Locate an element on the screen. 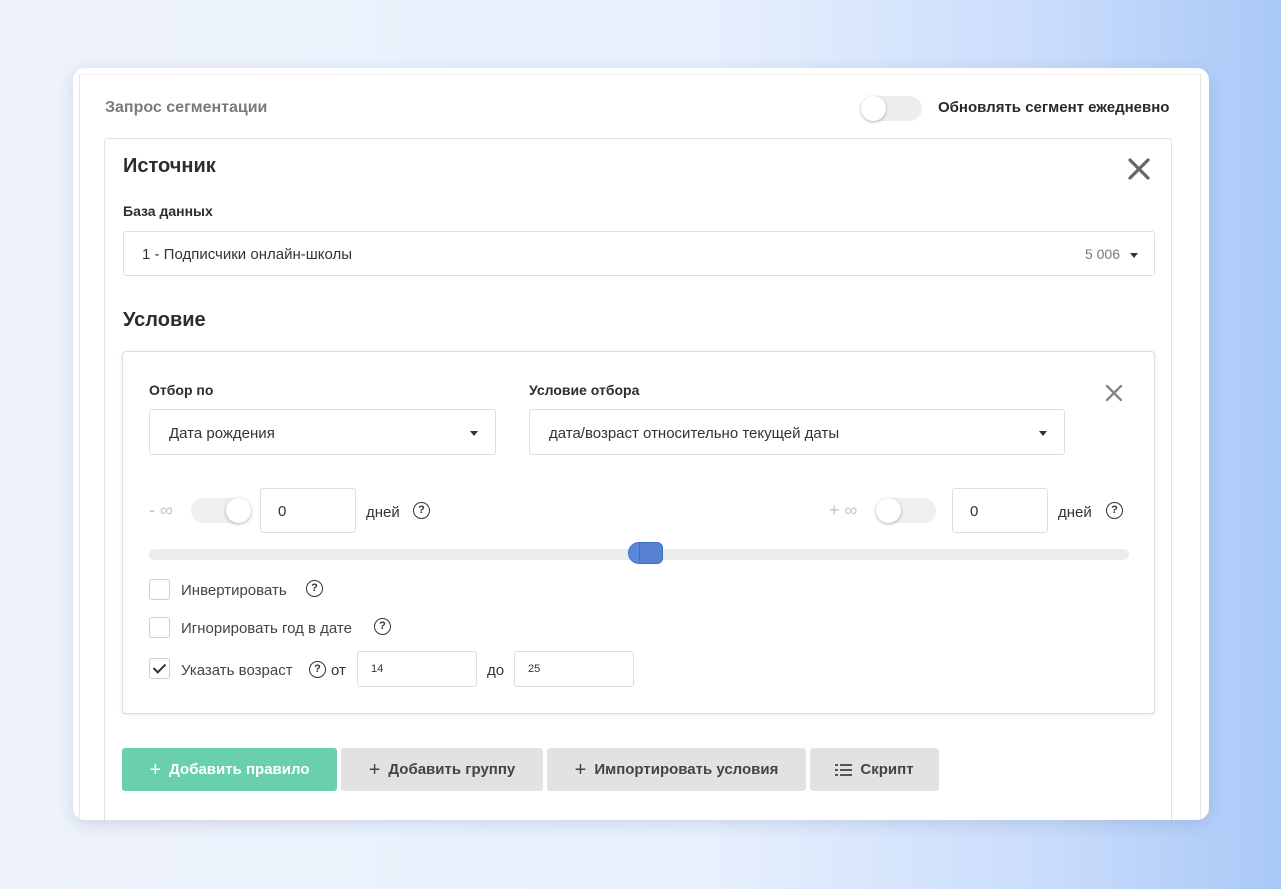  filter-condition-select: дата/возраст относительно текущей даты is located at coordinates (797, 432).